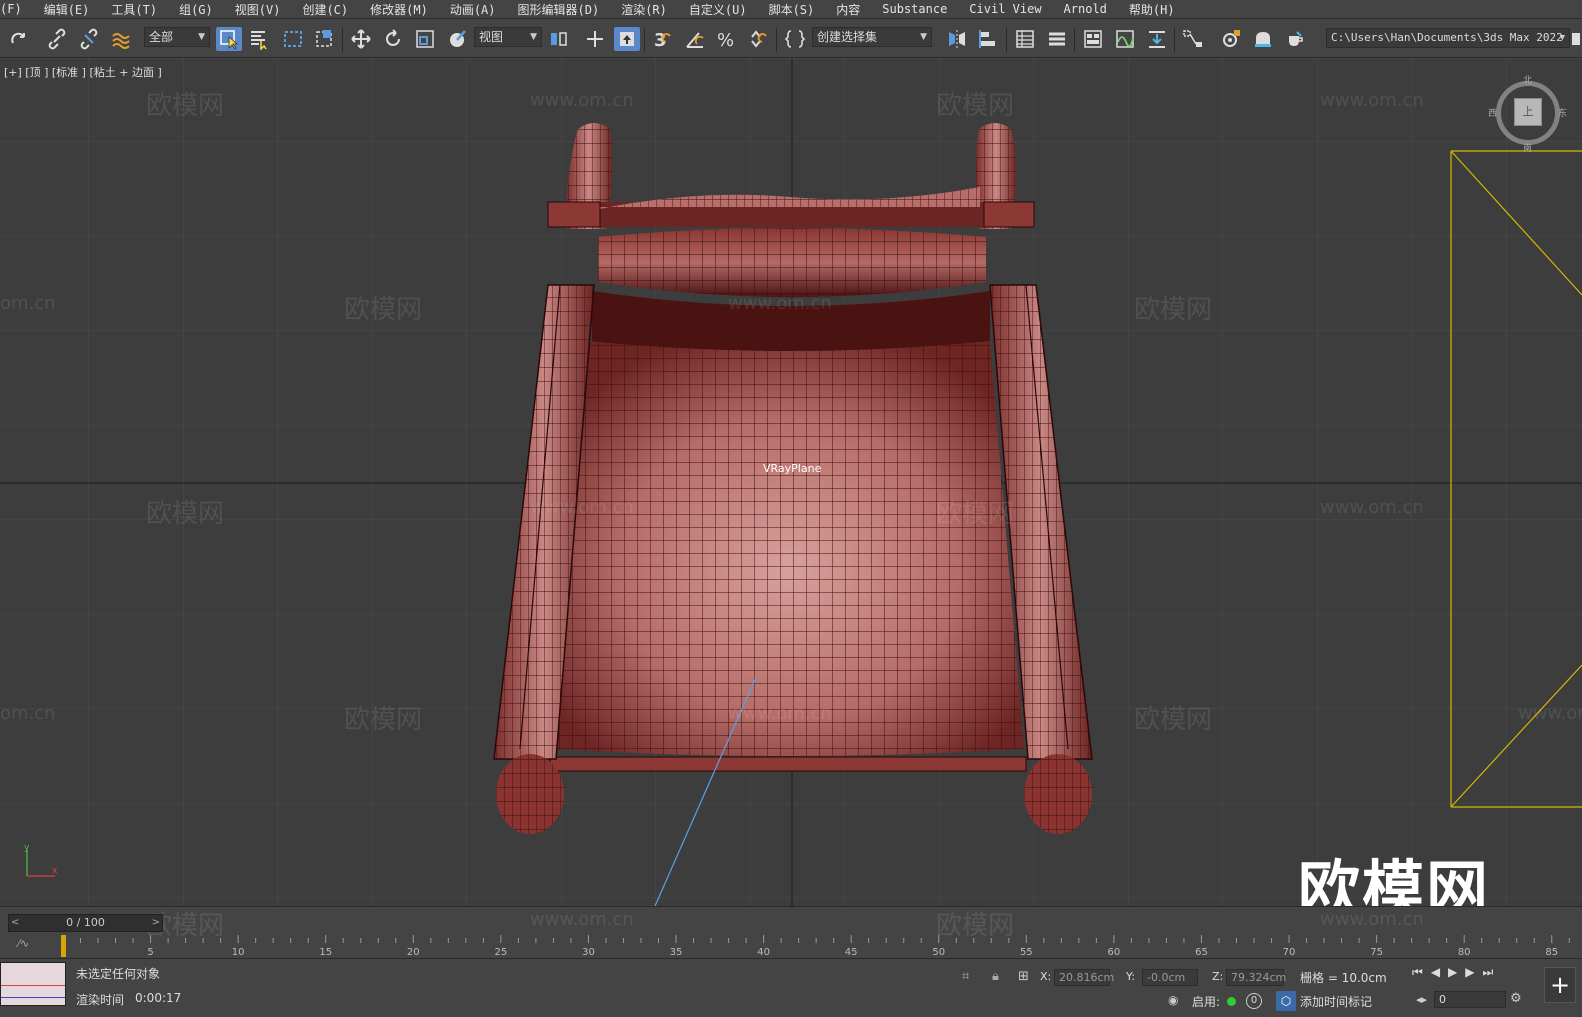  What do you see at coordinates (1560, 985) in the screenshot?
I see `orbit-navigation-icon: +` at bounding box center [1560, 985].